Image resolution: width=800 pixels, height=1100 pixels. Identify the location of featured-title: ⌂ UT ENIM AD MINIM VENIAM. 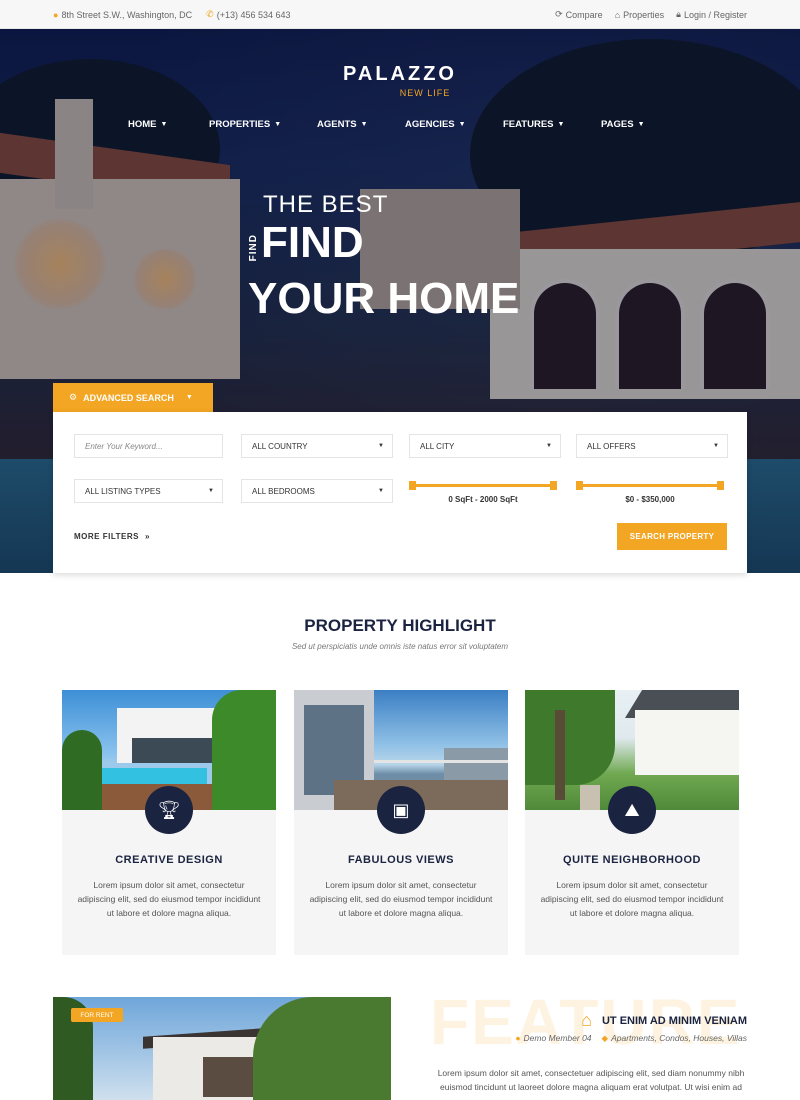
(664, 1020).